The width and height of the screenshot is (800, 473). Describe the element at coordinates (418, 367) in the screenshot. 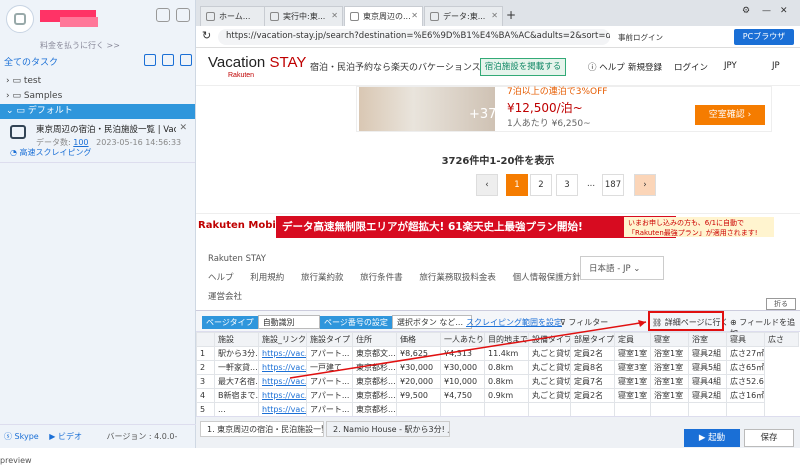

I see `table-cell: ¥30,000` at that location.